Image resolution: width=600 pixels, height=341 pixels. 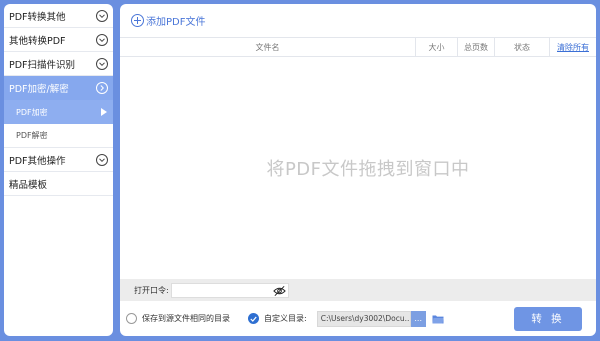 I want to click on column-header-pages: 总页数, so click(x=476, y=47).